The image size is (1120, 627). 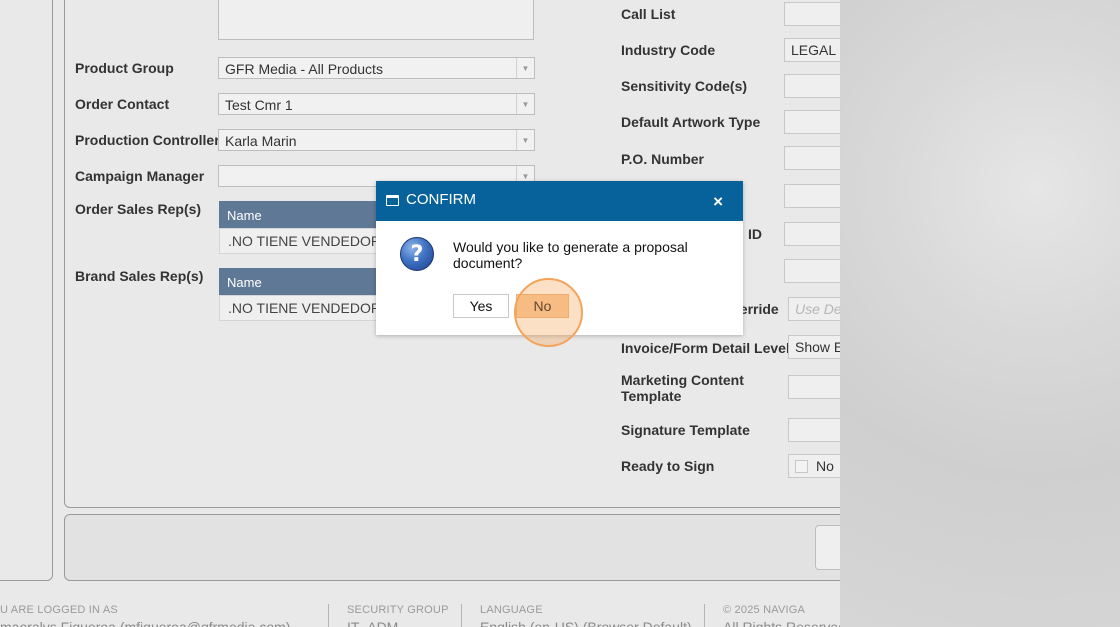 What do you see at coordinates (548, 312) in the screenshot?
I see `click-indicator` at bounding box center [548, 312].